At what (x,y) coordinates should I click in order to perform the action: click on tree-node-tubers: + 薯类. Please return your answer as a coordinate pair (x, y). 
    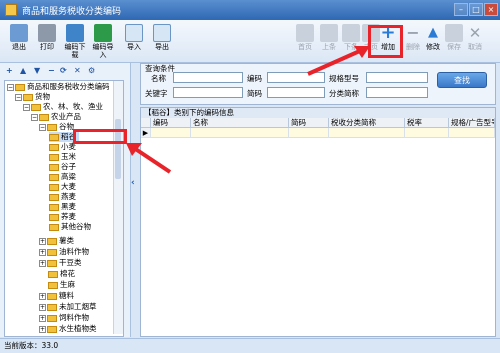
    Looking at the image, I should click on (56, 241).